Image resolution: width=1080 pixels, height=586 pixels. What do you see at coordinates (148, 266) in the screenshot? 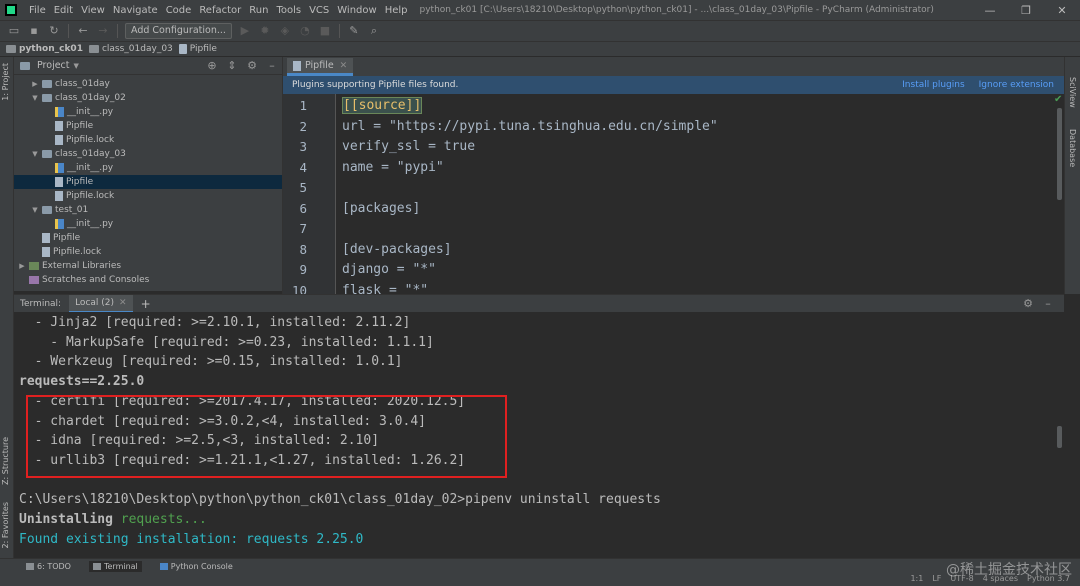
I see `tree-item: ▶ External Libraries` at bounding box center [148, 266].